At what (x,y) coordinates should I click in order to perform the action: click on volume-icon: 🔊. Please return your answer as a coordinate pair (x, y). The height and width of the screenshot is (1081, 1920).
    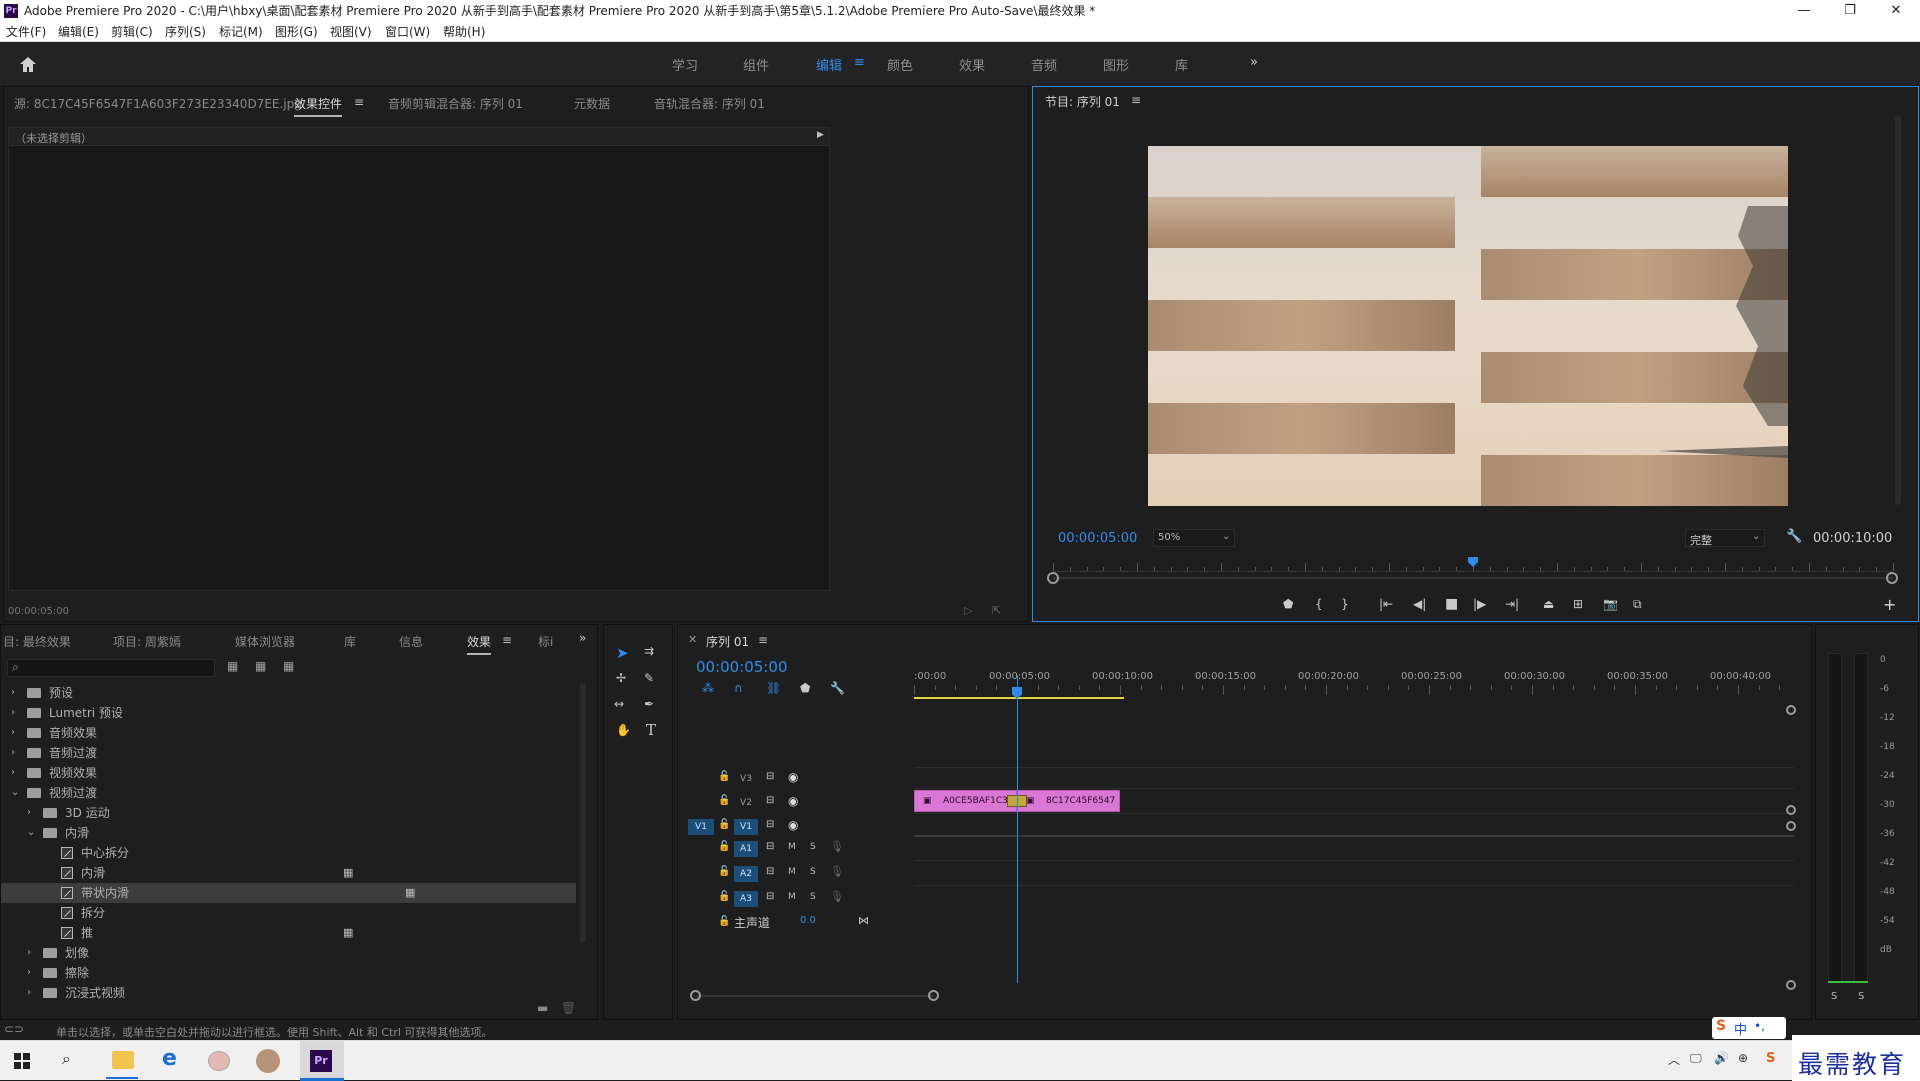
    Looking at the image, I should click on (1721, 1058).